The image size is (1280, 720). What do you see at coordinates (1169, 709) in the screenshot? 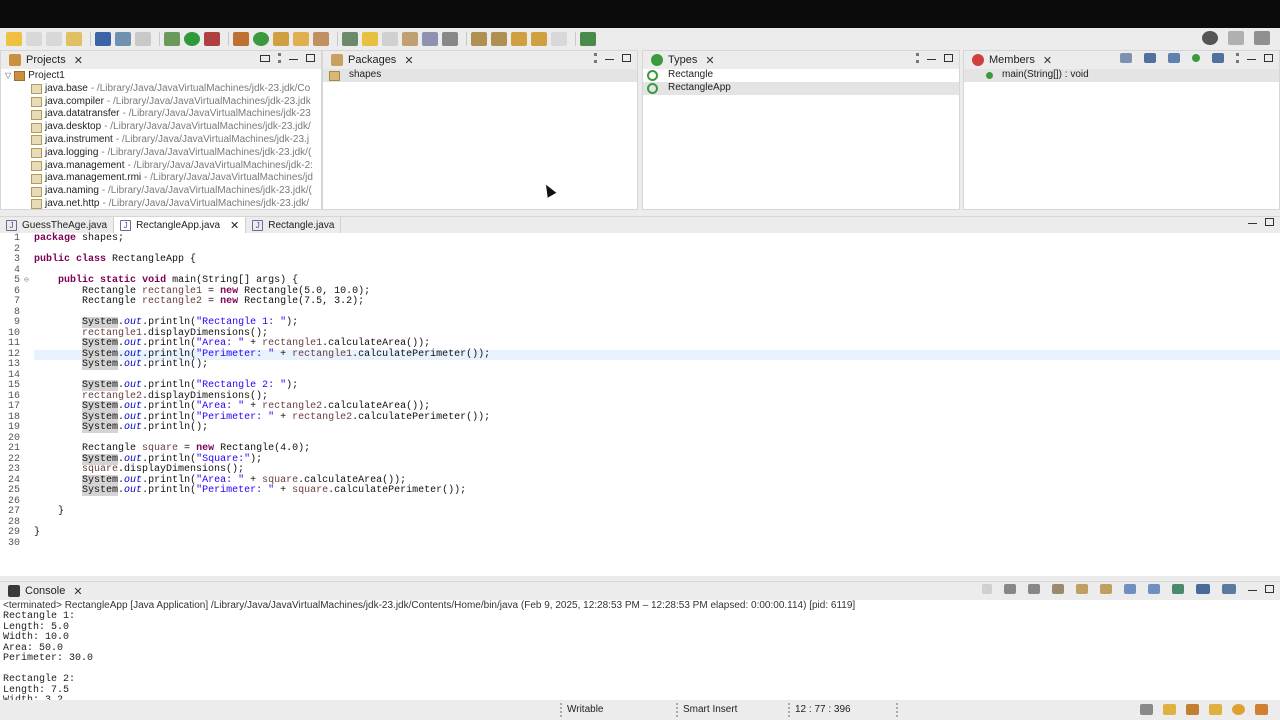
I see `folder-icon` at bounding box center [1169, 709].